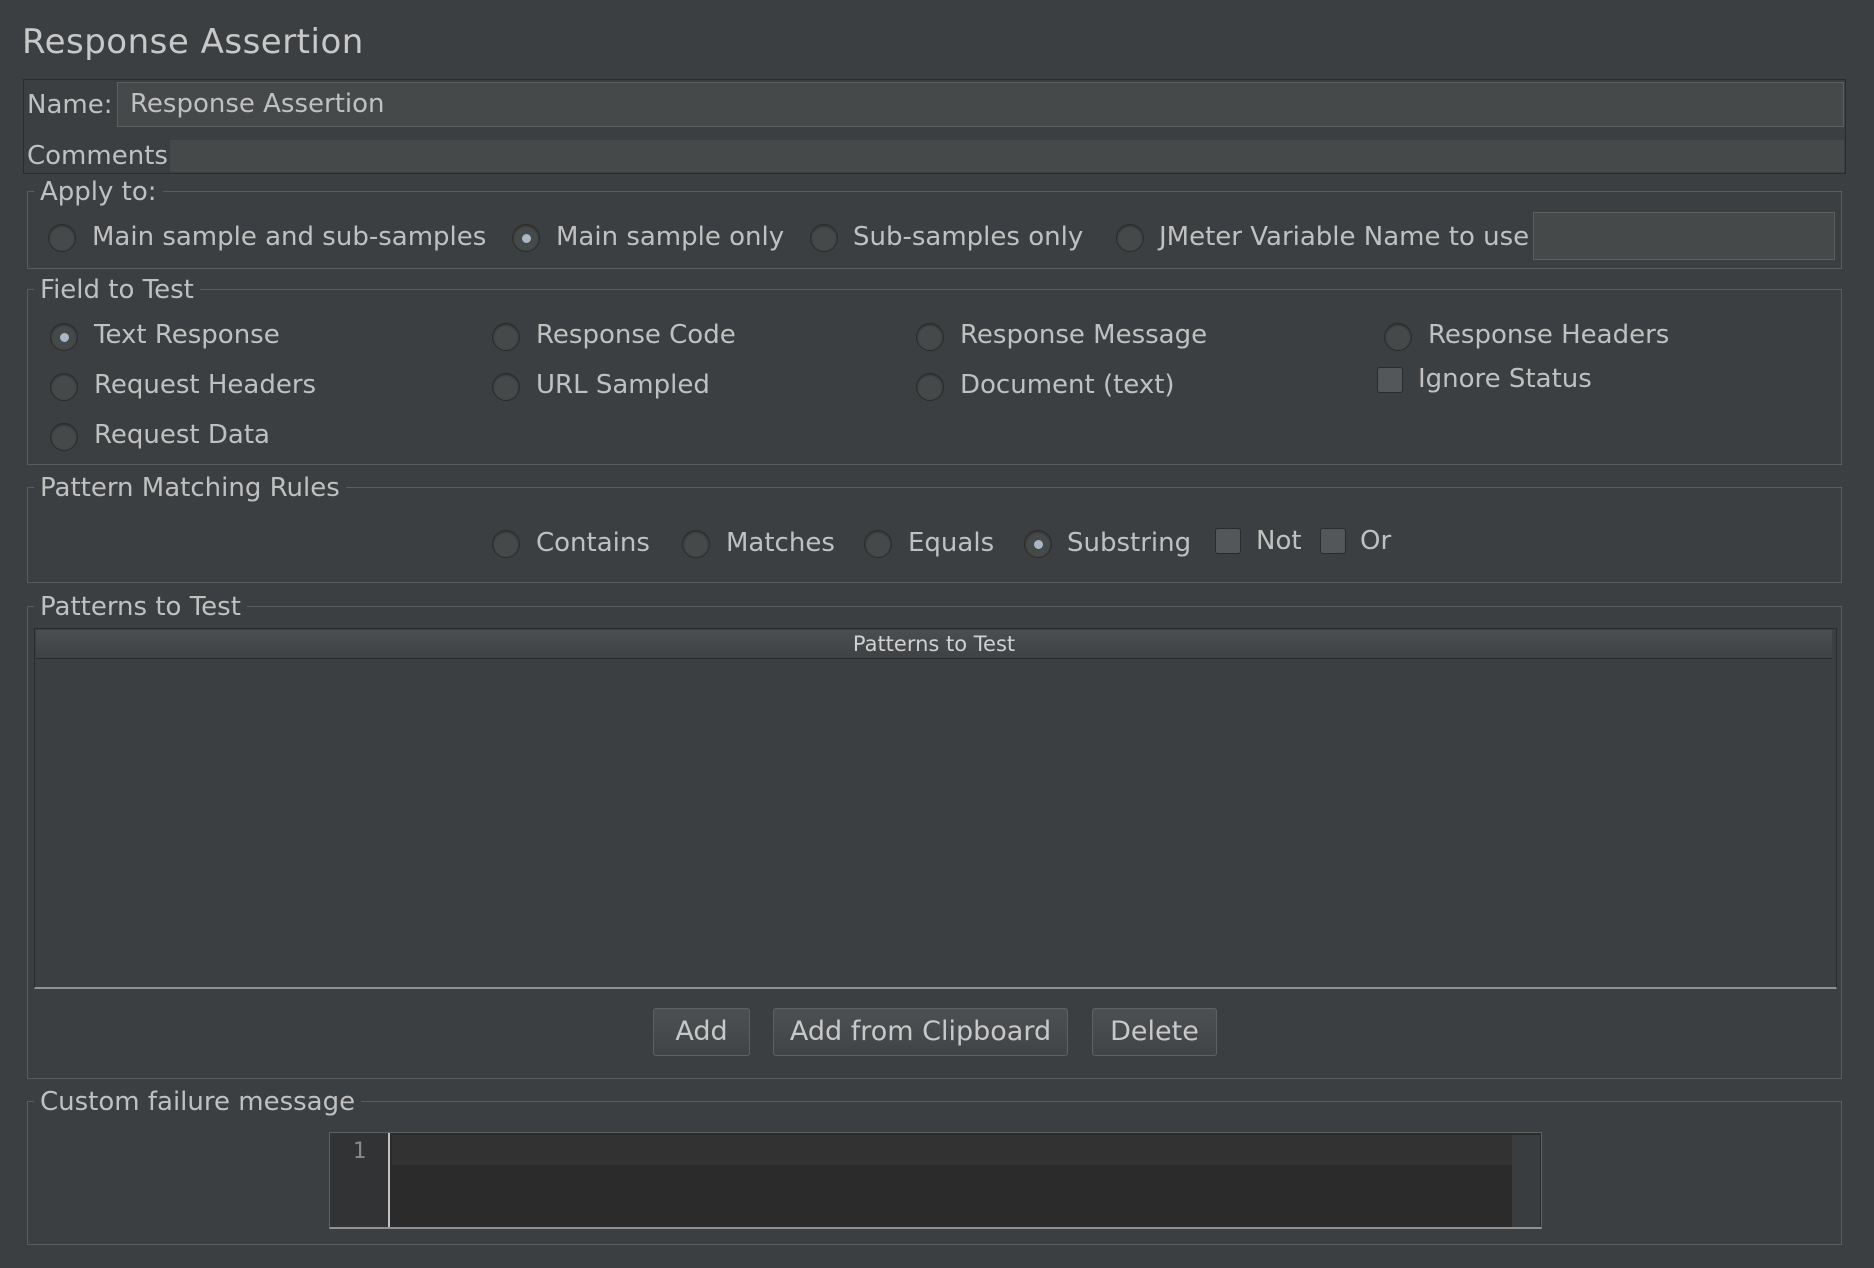 The width and height of the screenshot is (1874, 1268). I want to click on radio-request-headers-label: Request Headers, so click(205, 385).